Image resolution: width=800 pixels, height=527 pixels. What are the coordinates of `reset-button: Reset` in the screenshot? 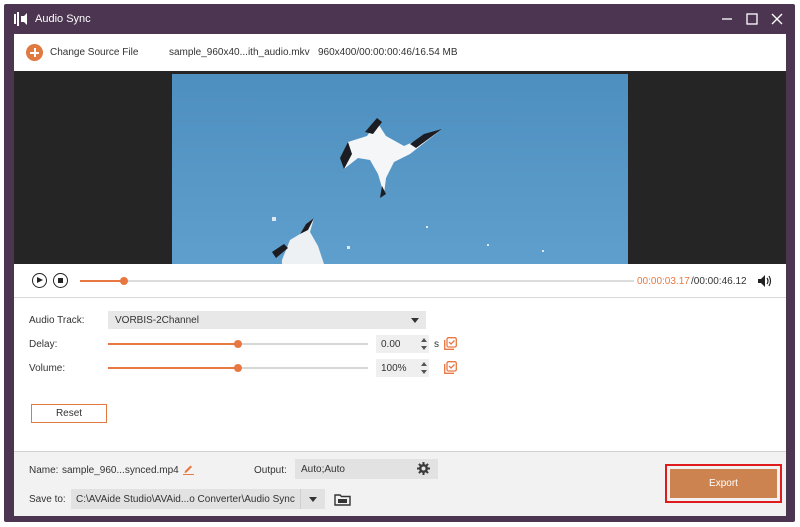 It's located at (69, 413).